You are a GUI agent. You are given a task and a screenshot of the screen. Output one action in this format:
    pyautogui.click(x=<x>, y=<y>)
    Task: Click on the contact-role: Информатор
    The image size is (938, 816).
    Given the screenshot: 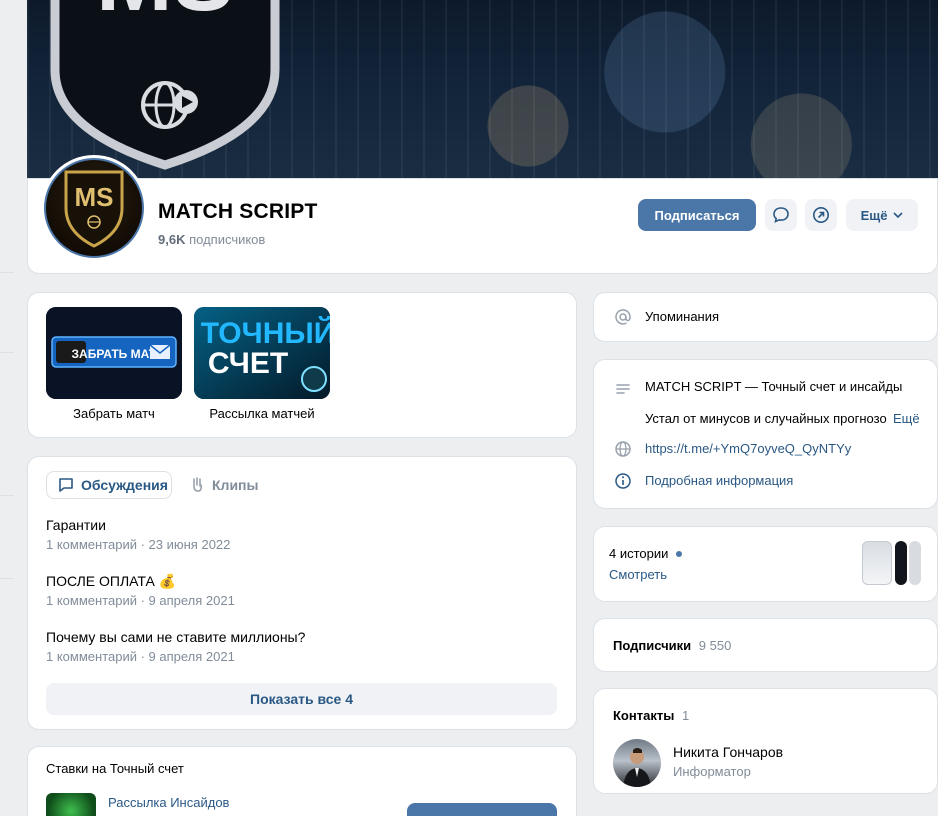 What is the action you would take?
    pyautogui.click(x=712, y=771)
    